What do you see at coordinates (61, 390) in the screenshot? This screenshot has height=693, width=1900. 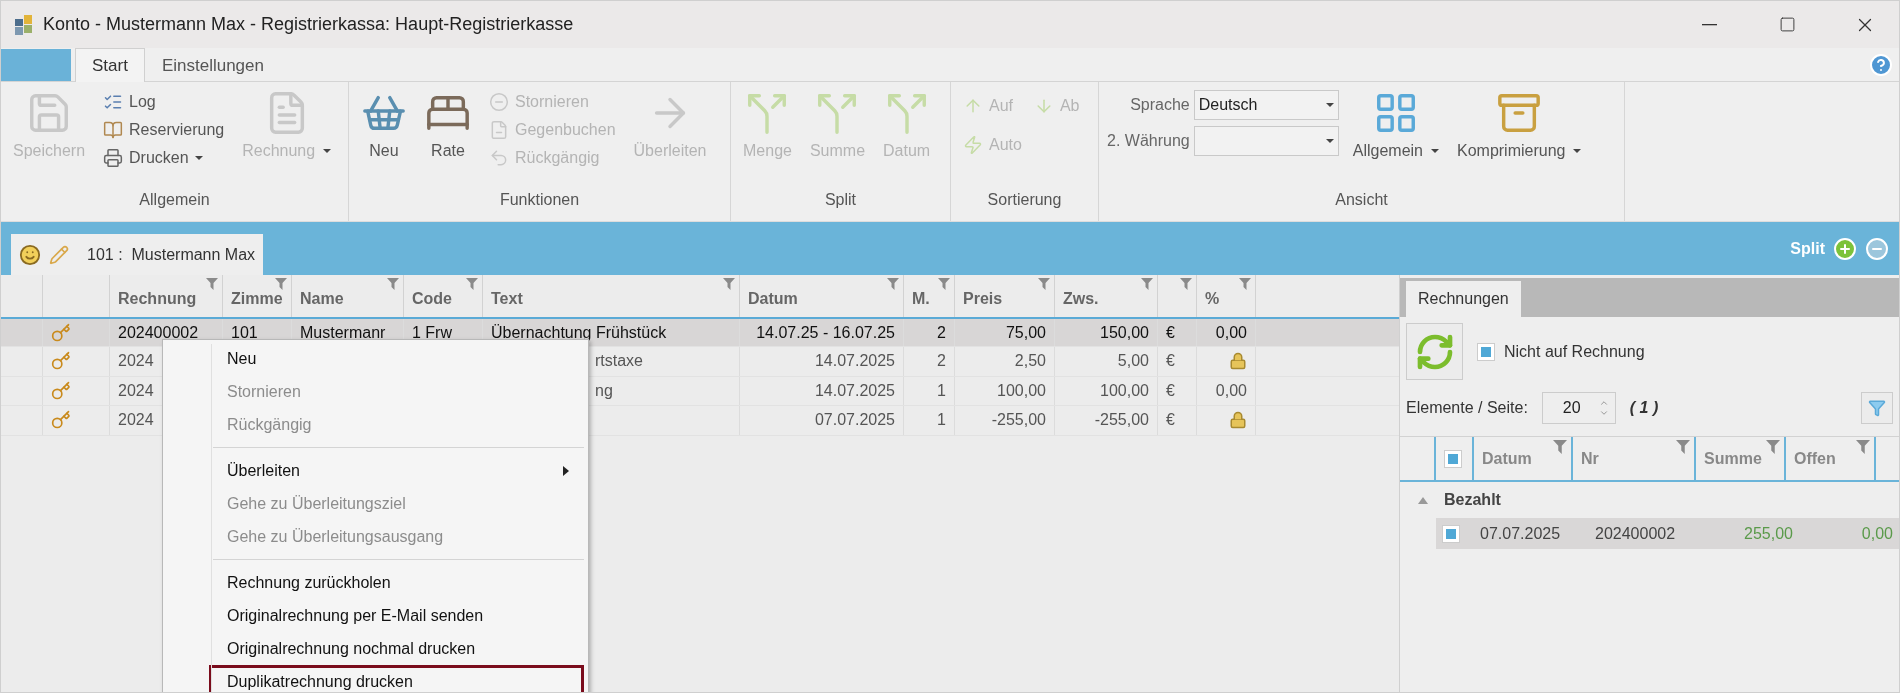 I see `key-icon` at bounding box center [61, 390].